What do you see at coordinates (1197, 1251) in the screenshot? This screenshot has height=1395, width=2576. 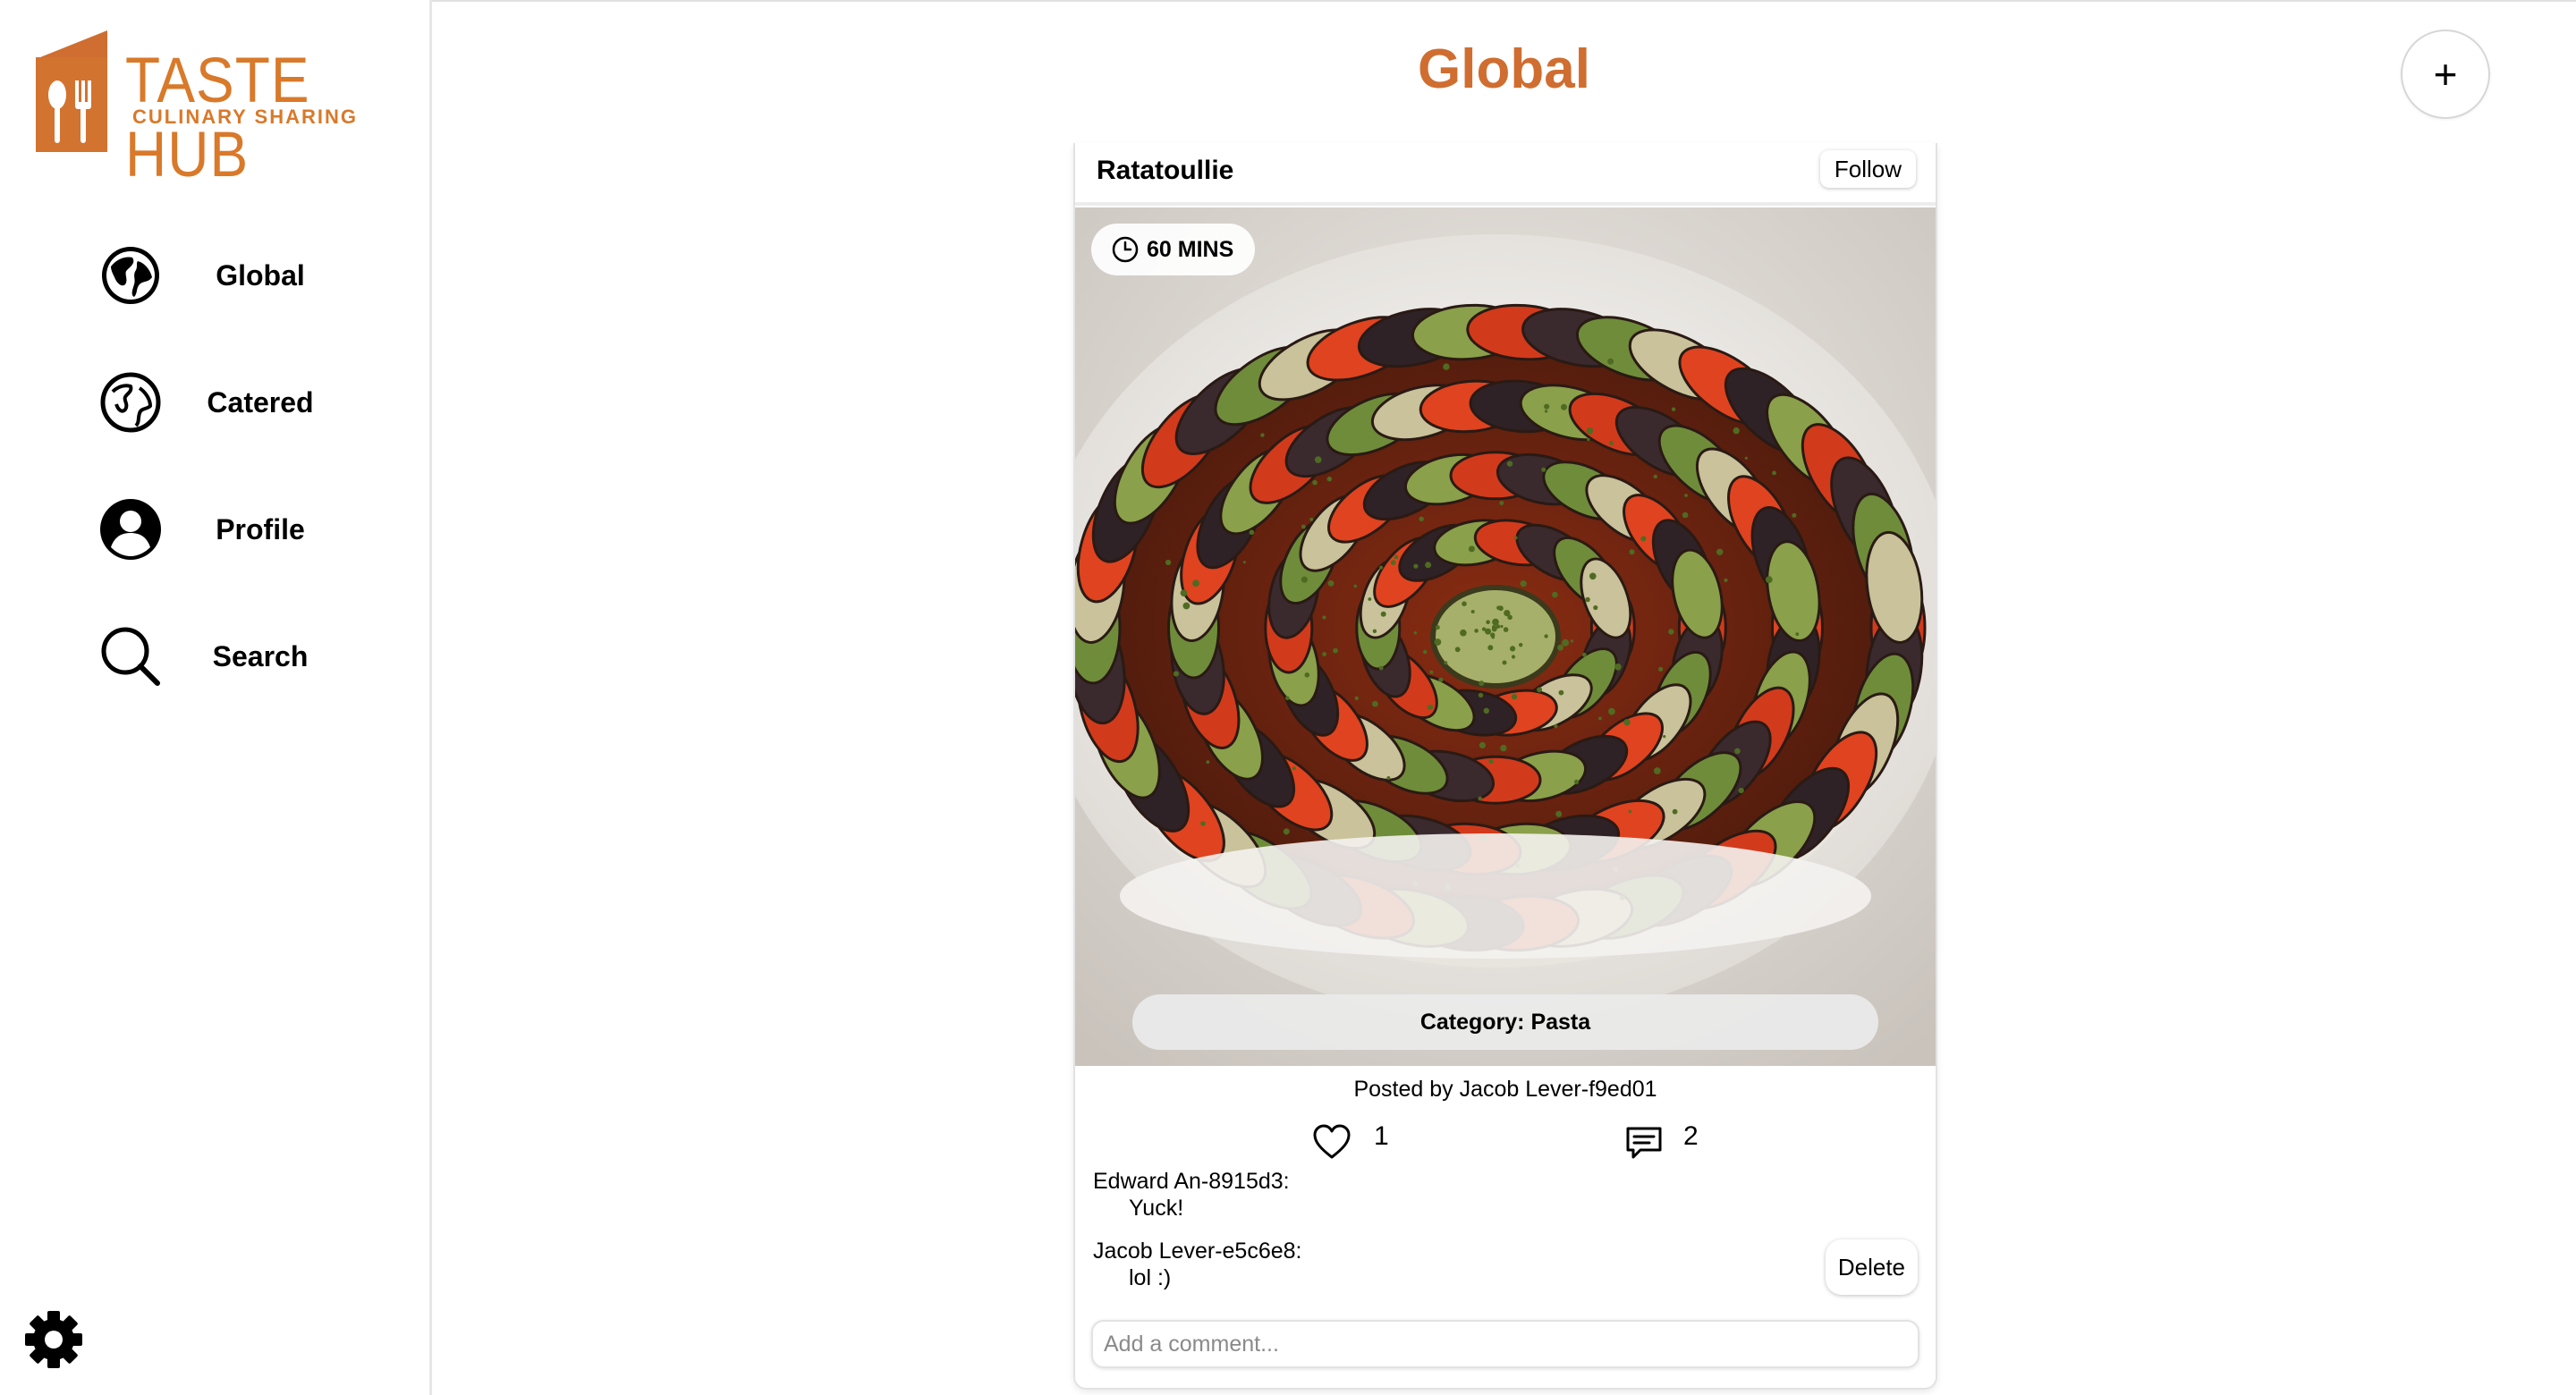 I see `comment-author: Jacob Lever-e5c6e8:` at bounding box center [1197, 1251].